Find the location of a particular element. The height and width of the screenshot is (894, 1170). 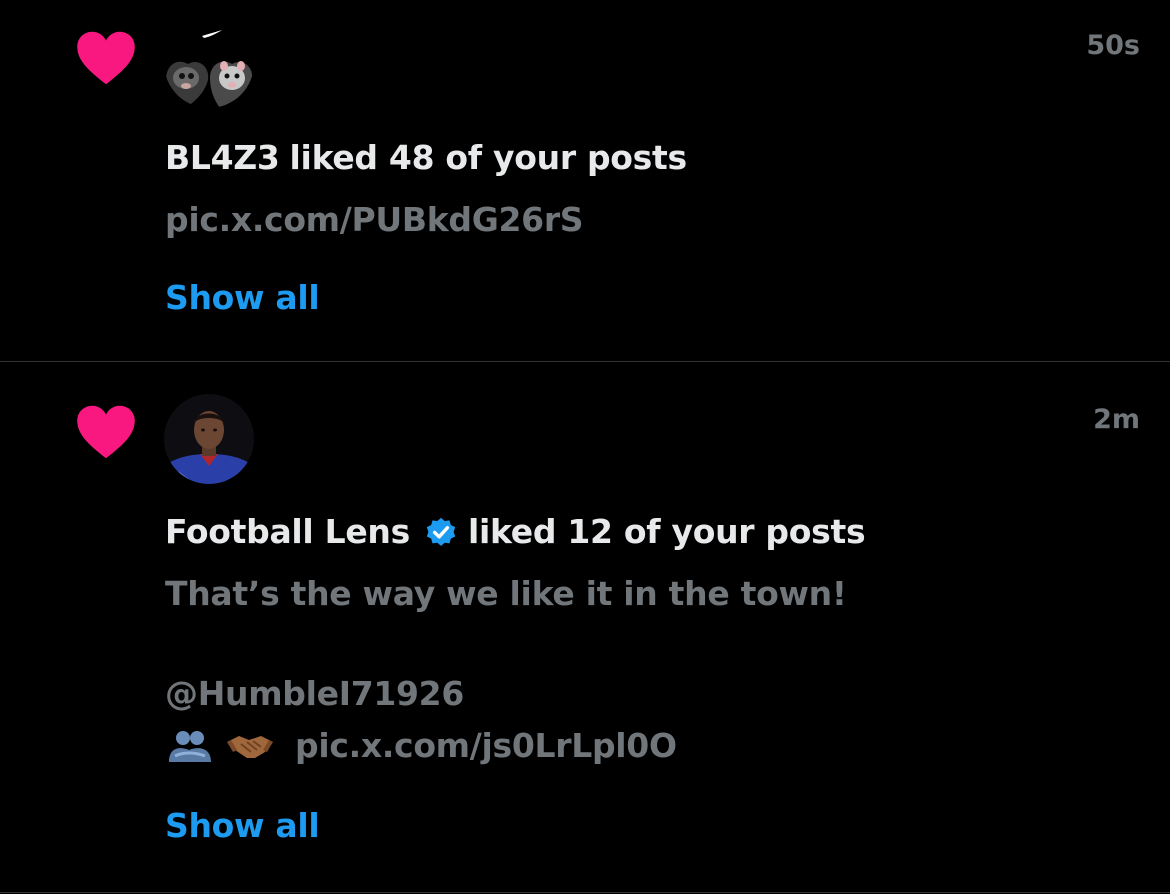

notification-headline: BL4Z3 liked 48 of your posts is located at coordinates (426, 157).